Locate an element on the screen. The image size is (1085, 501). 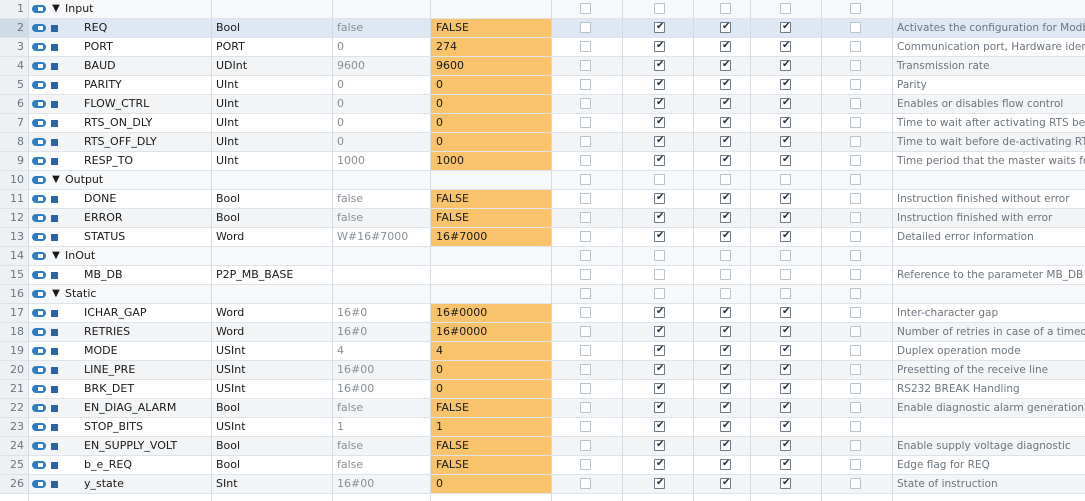
table-row: 4 BAUD UDInt 9600 9600 Transmission rate ✔ ✔ ✔ is located at coordinates (542, 66).